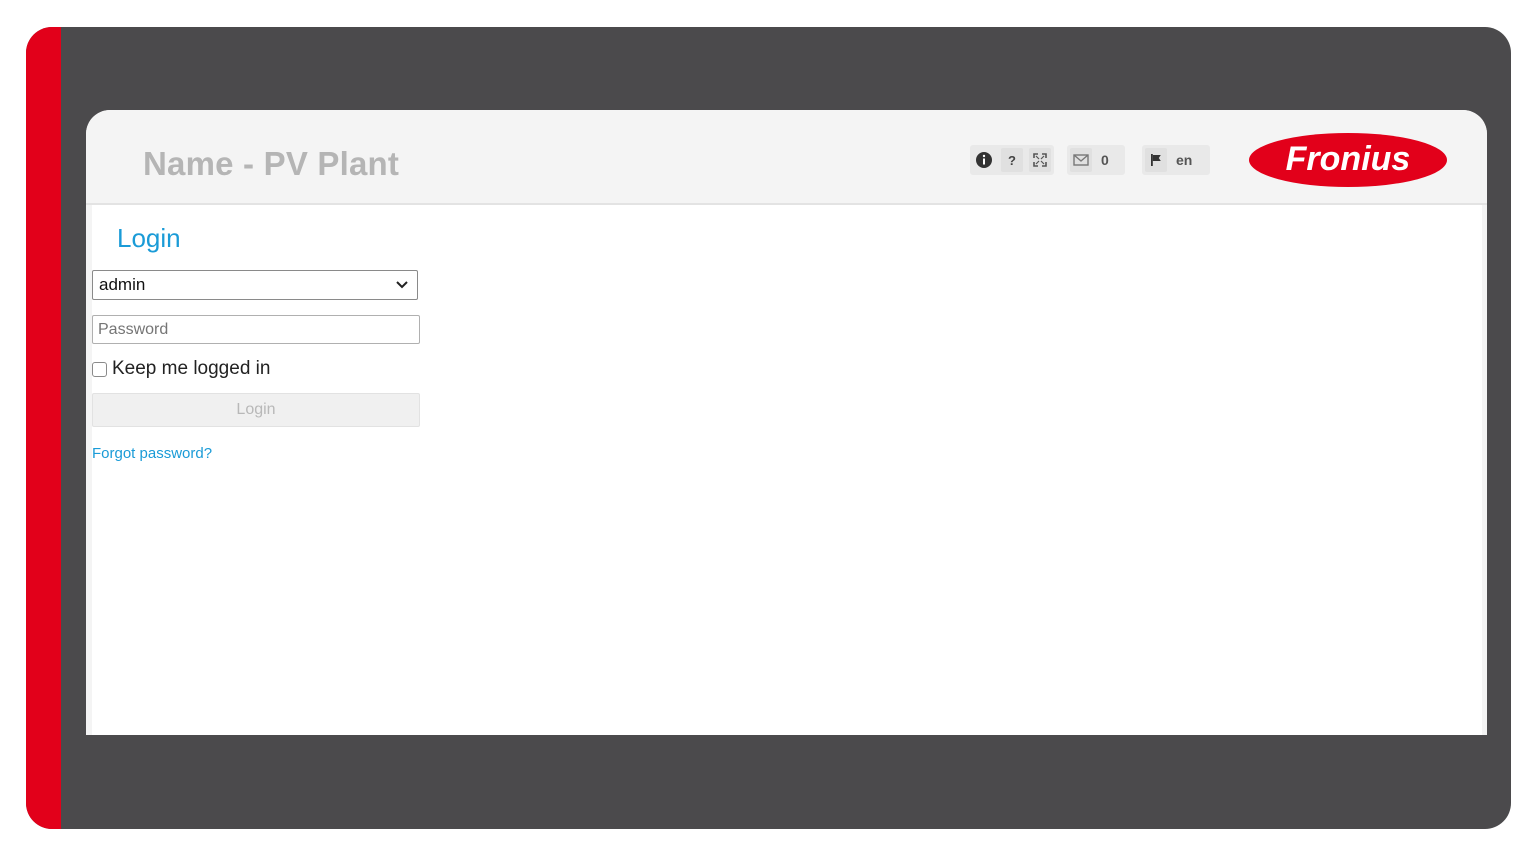 The width and height of the screenshot is (1540, 866). I want to click on user-select-value: admin, so click(122, 284).